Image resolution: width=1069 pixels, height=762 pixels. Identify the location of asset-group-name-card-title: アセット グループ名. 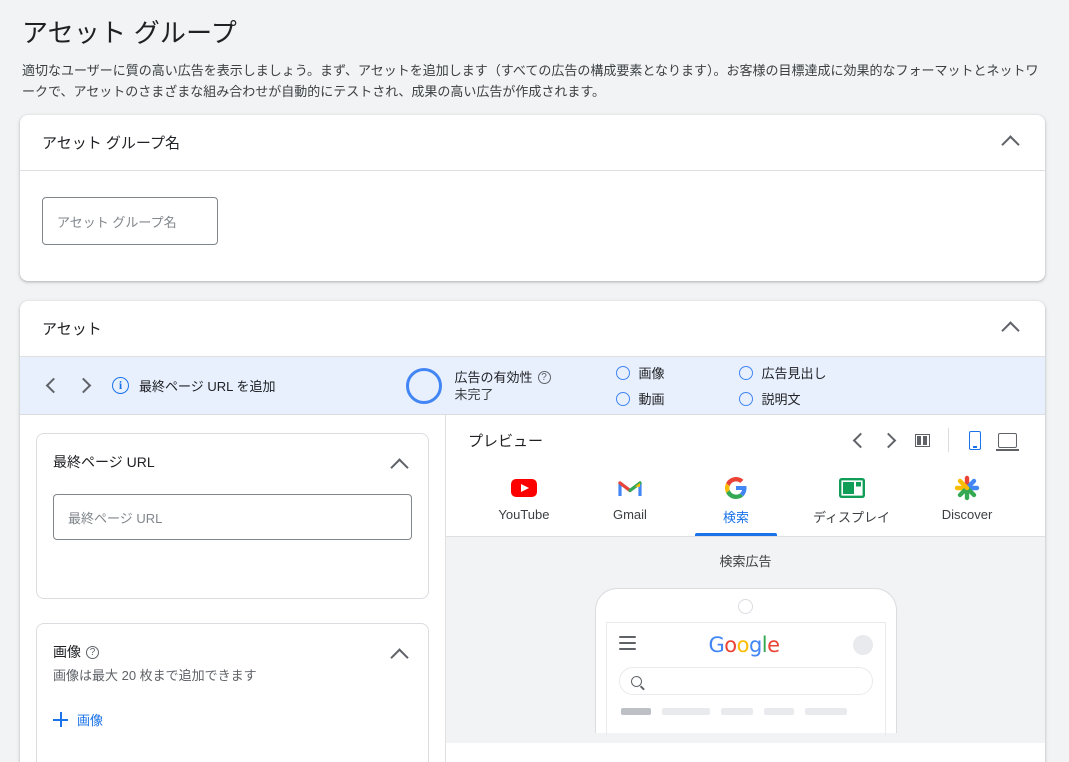
(111, 143).